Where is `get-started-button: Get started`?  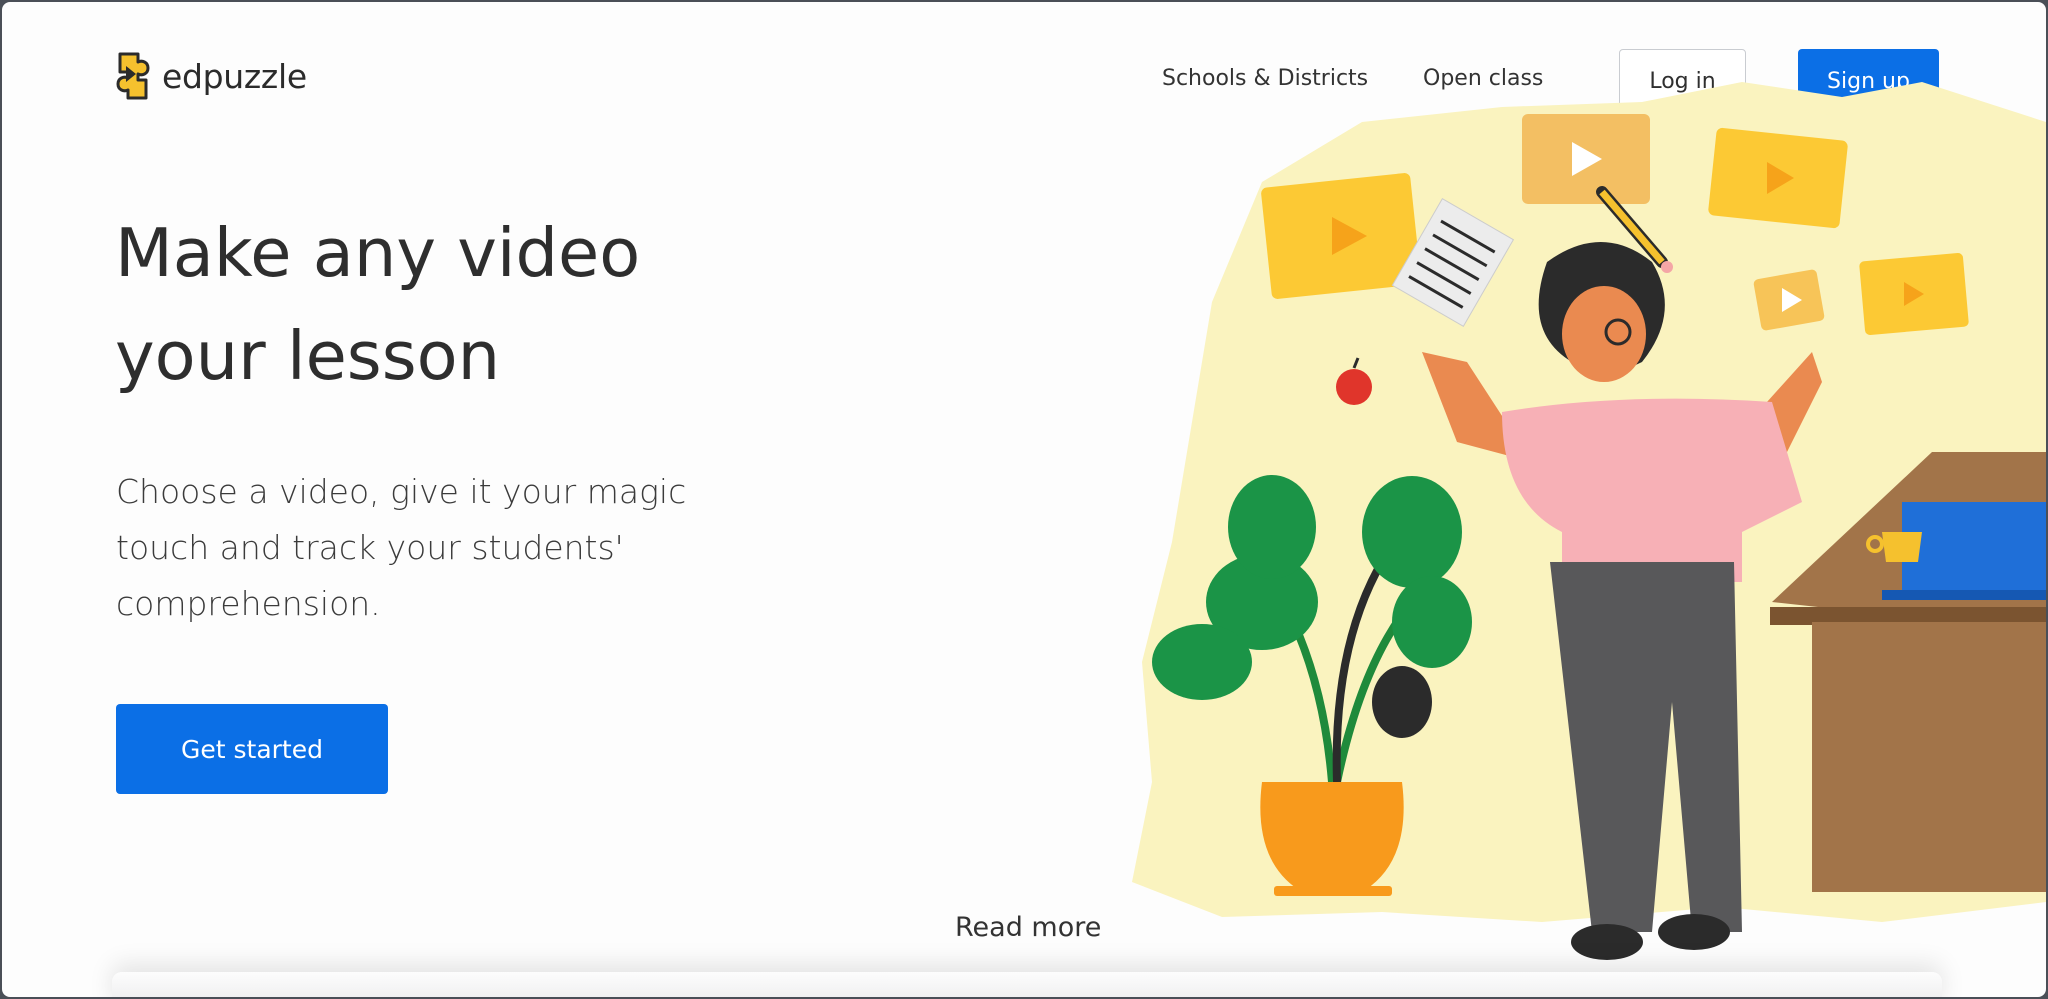
get-started-button: Get started is located at coordinates (252, 749).